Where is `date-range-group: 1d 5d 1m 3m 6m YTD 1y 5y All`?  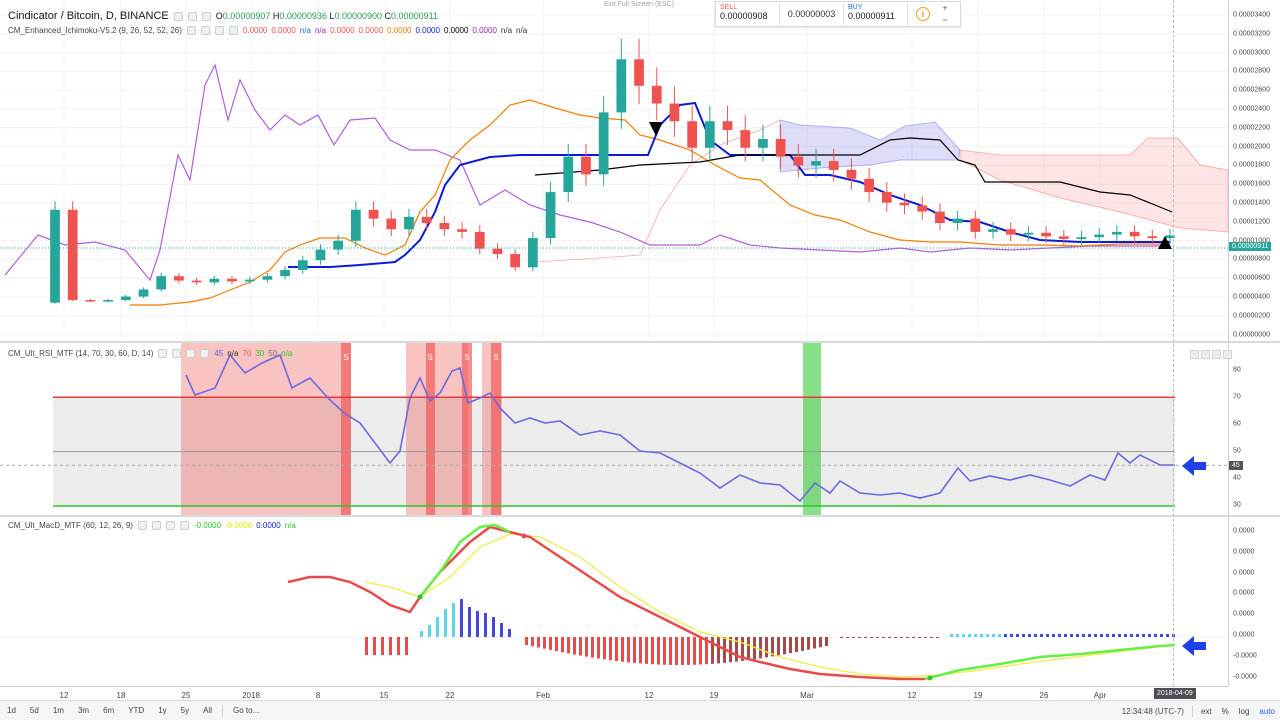
date-range-group: 1d 5d 1m 3m 6m YTD 1y 5y All is located at coordinates (109, 710).